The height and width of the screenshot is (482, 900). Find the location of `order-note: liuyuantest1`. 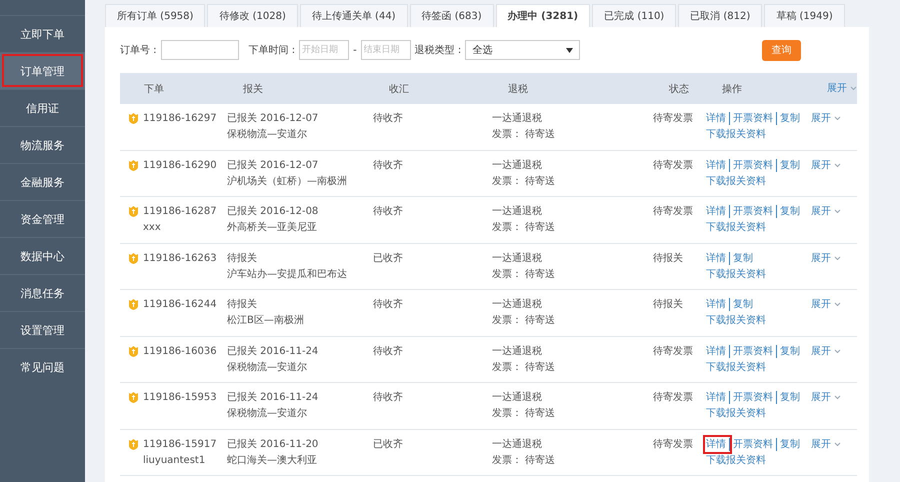

order-note: liuyuantest1 is located at coordinates (174, 460).